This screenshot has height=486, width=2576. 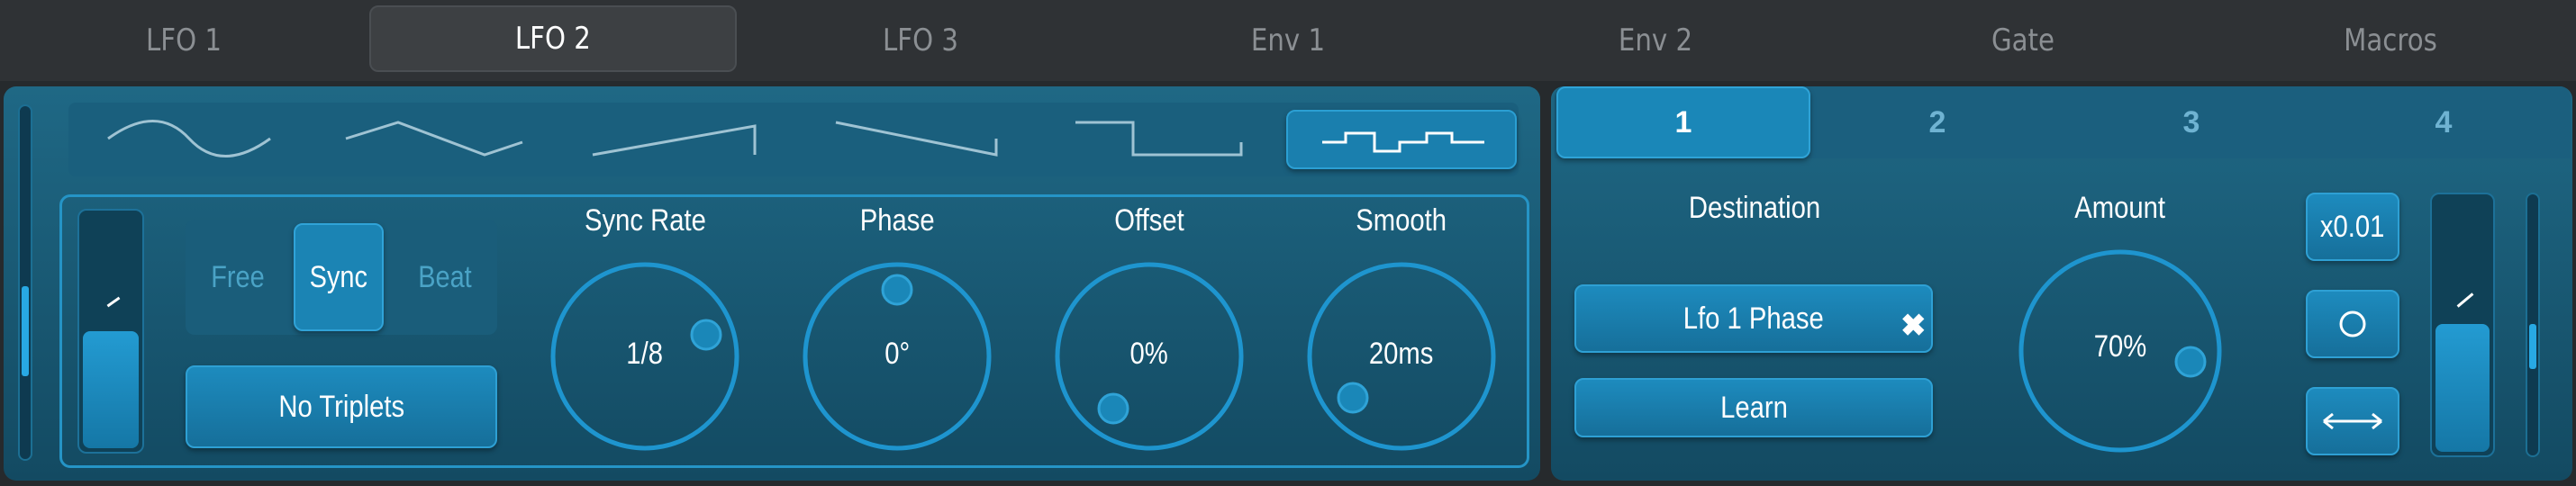 I want to click on circle-icon, so click(x=2352, y=324).